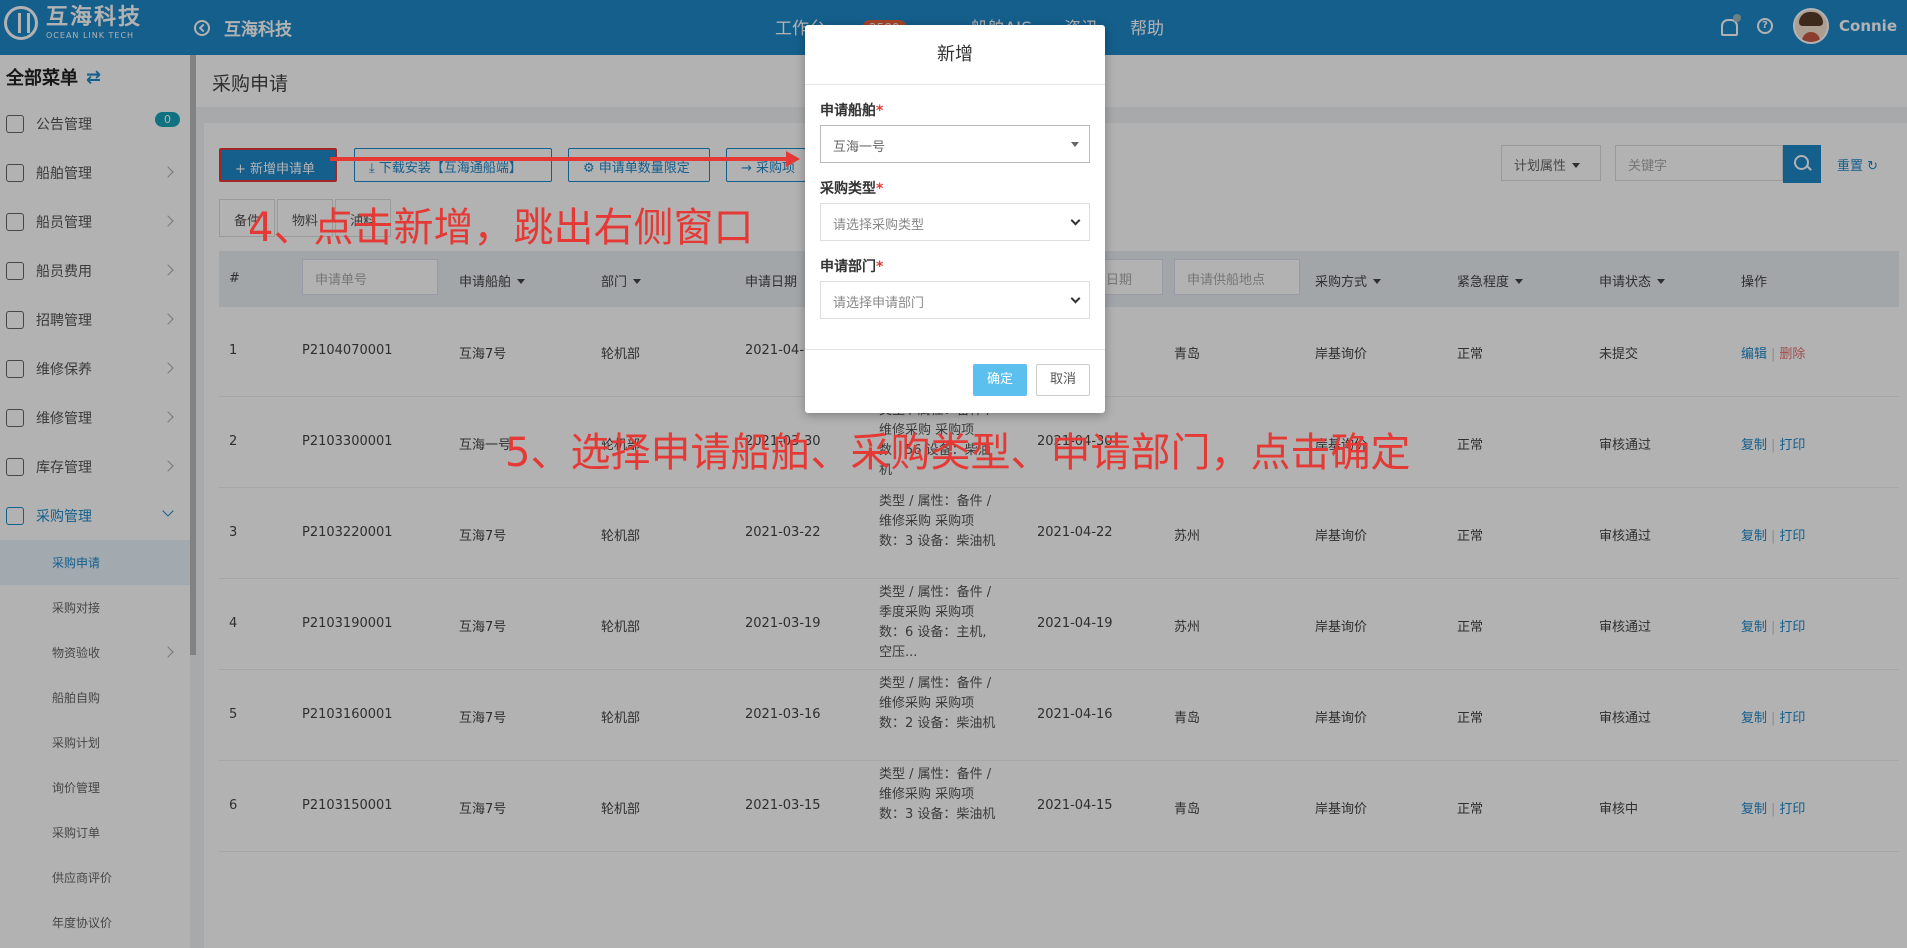  Describe the element at coordinates (1075, 144) in the screenshot. I see `caret-down-icon` at that location.